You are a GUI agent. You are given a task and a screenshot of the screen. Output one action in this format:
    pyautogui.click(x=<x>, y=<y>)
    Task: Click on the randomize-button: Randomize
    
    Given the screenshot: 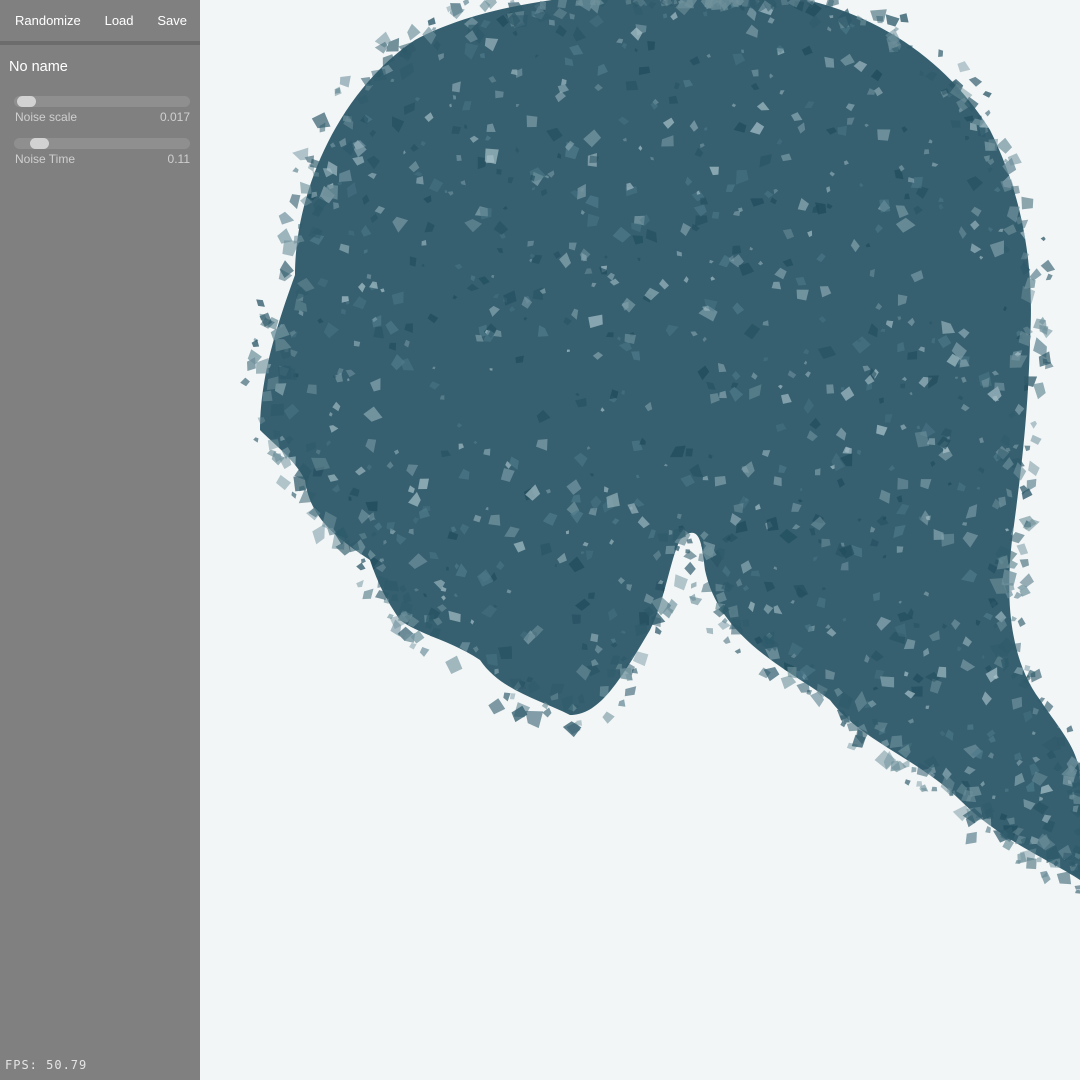 What is the action you would take?
    pyautogui.click(x=48, y=20)
    